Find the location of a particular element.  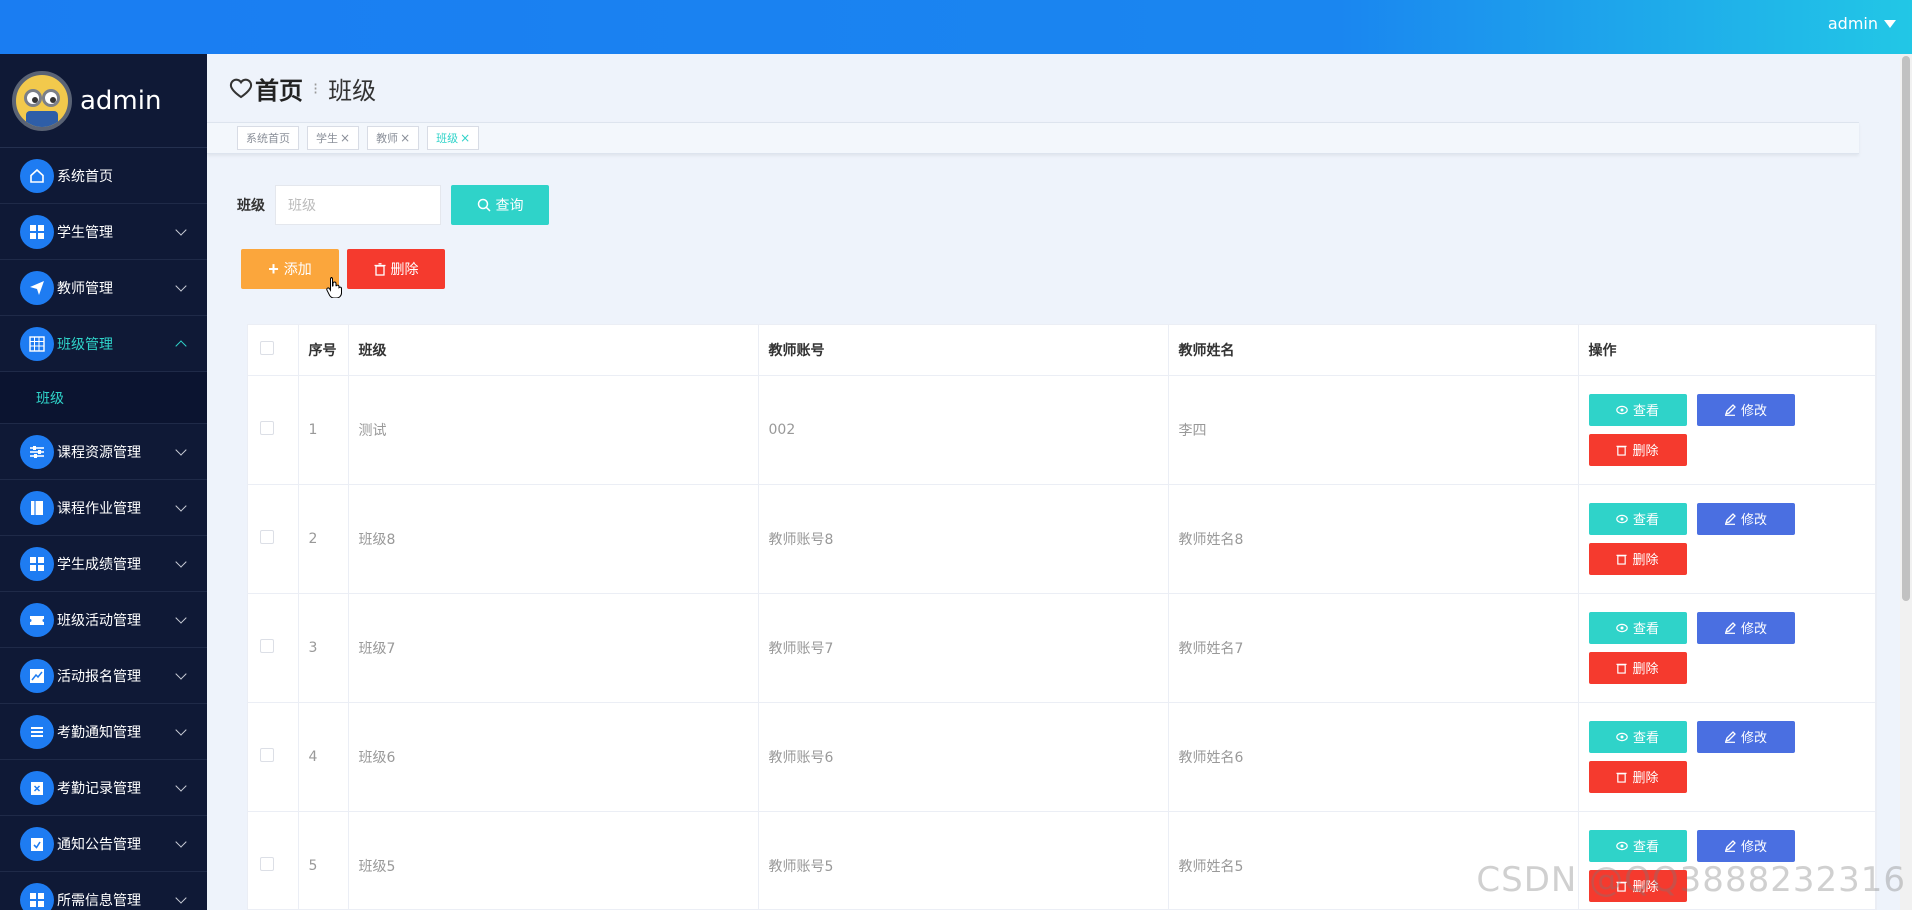

sidebar-item-2: 教师管理 is located at coordinates (103, 288).